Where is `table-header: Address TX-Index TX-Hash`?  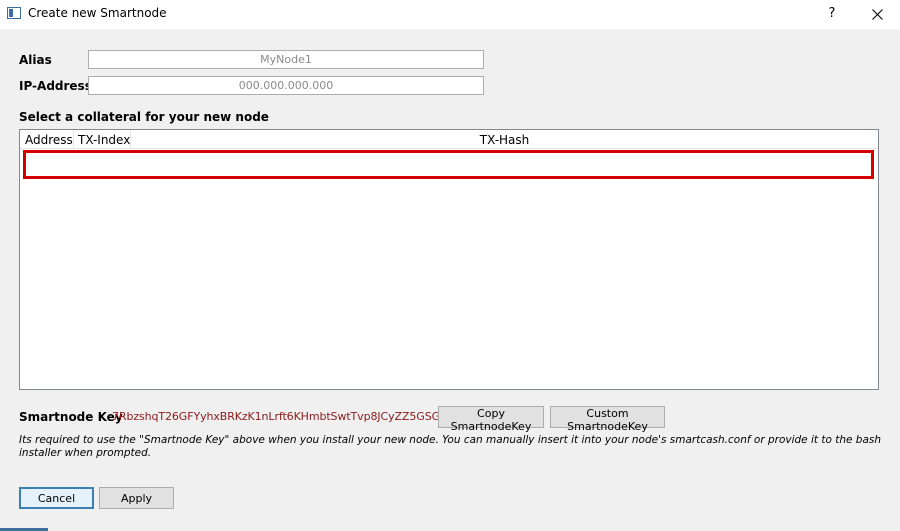
table-header: Address TX-Index TX-Hash is located at coordinates (449, 139).